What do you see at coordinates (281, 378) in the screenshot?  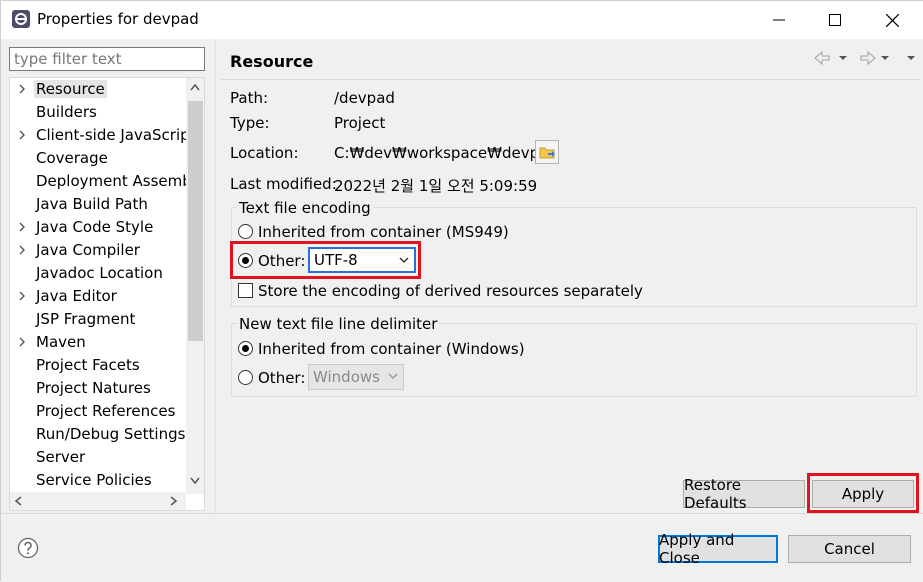 I see `delimiter-other-label: Other:` at bounding box center [281, 378].